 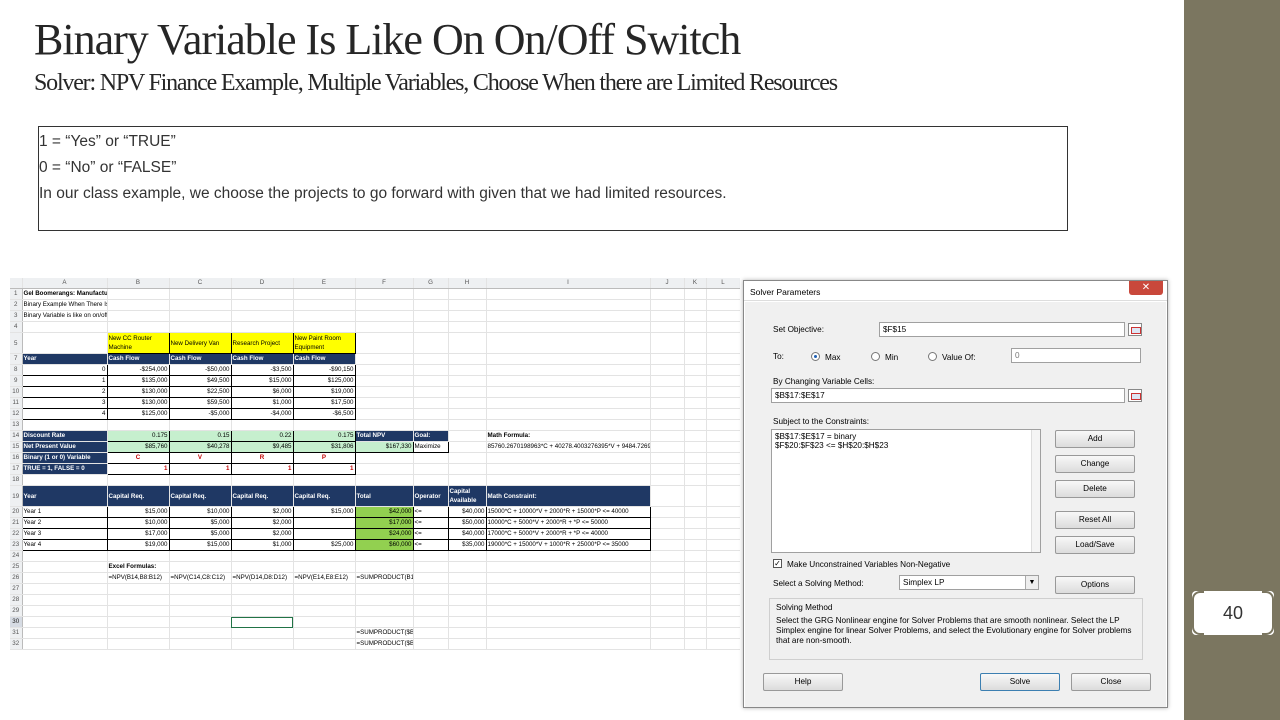 I want to click on cell: =SUMPRODUCT(B15:E15,B17:E17), so click(x=384, y=578).